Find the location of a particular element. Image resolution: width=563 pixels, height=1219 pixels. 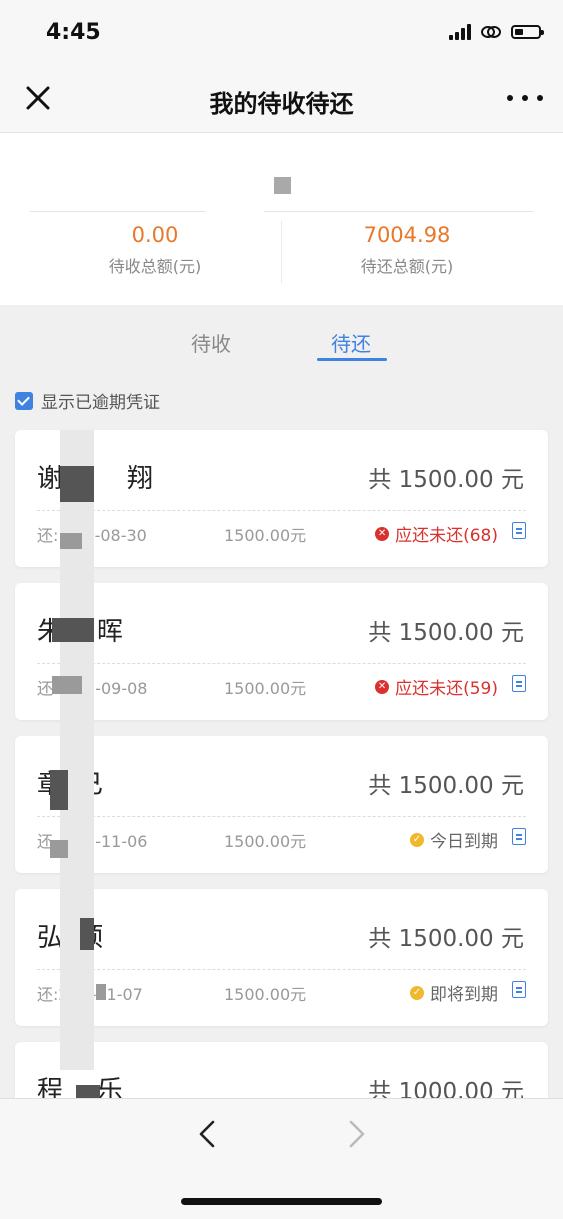

repayment-card: 章已 共 1500.00 元 还8-11-06 1500.00元 ✓ 今日到期 is located at coordinates (281, 804).